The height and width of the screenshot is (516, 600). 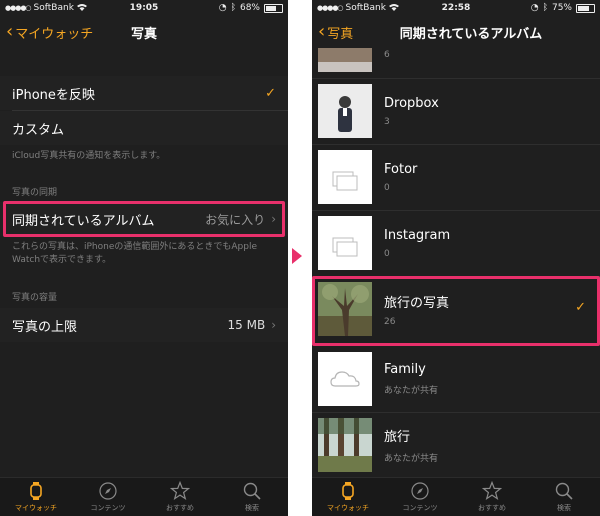 I want to click on cell-label: 写真の上限, so click(x=45, y=327).